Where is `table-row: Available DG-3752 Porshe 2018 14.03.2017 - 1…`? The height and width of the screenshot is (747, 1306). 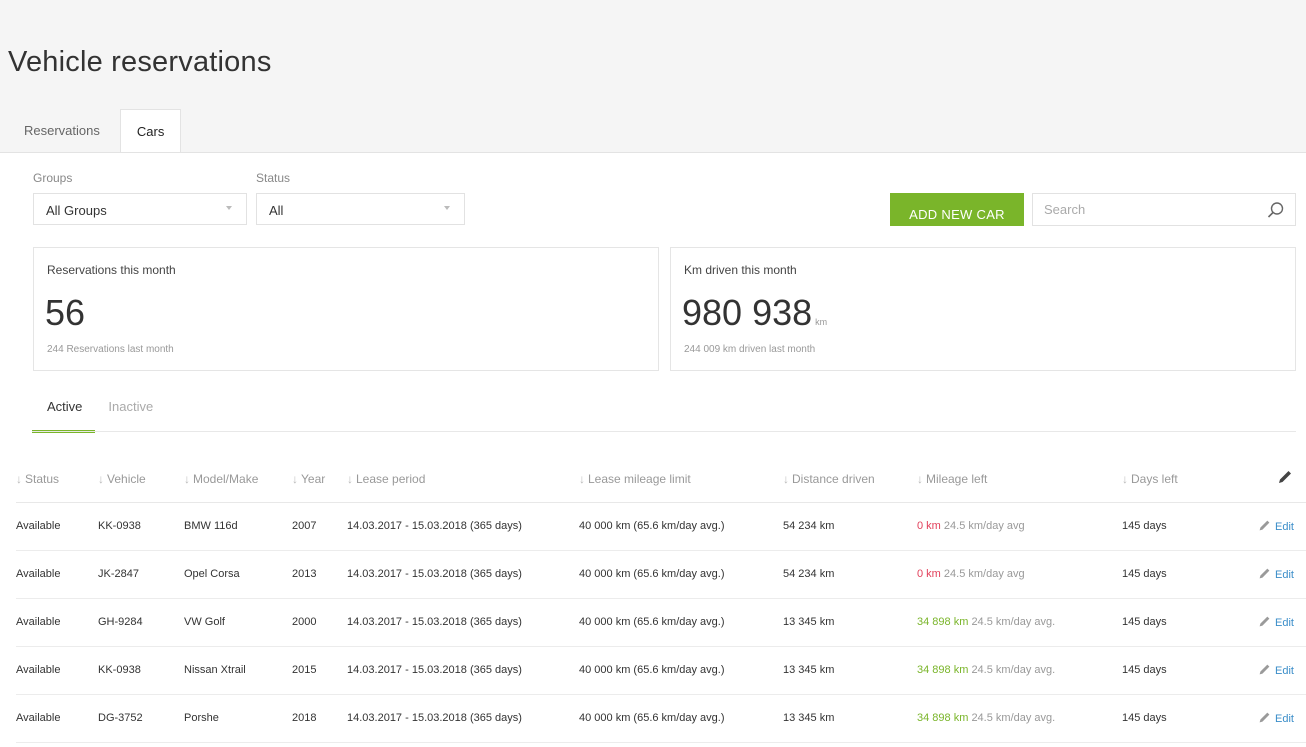
table-row: Available DG-3752 Porshe 2018 14.03.2017 - 1… is located at coordinates (661, 718).